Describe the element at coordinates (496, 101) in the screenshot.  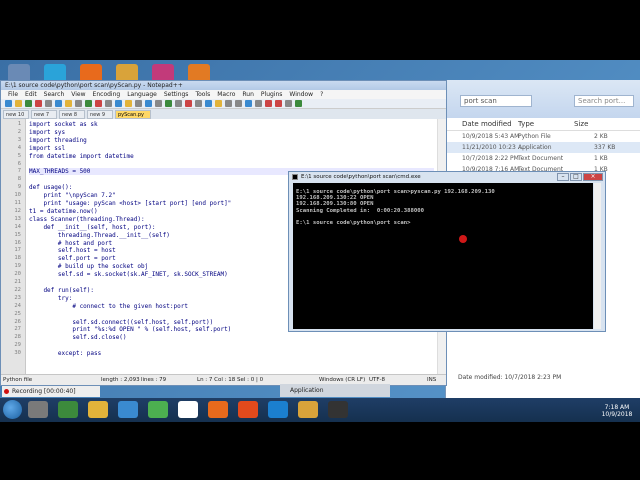
I see `explorer-address: port scan` at that location.